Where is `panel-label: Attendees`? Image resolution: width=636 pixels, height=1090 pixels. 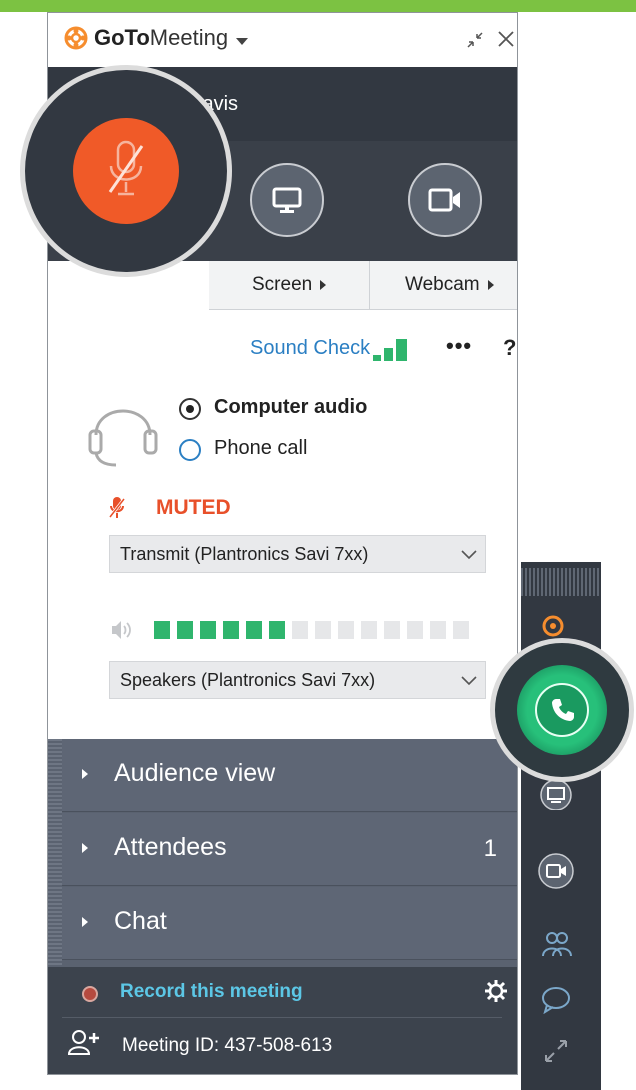
panel-label: Attendees is located at coordinates (170, 847).